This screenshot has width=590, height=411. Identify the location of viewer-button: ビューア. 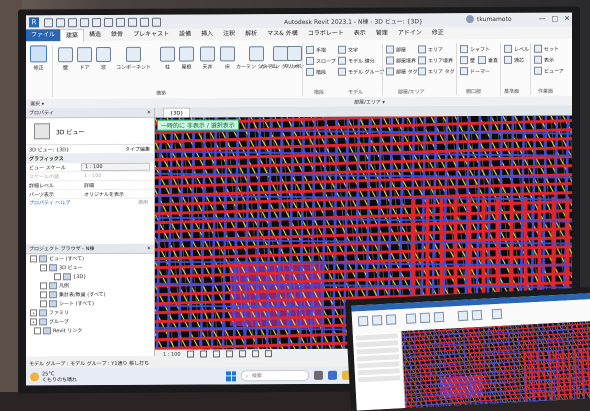
(549, 70).